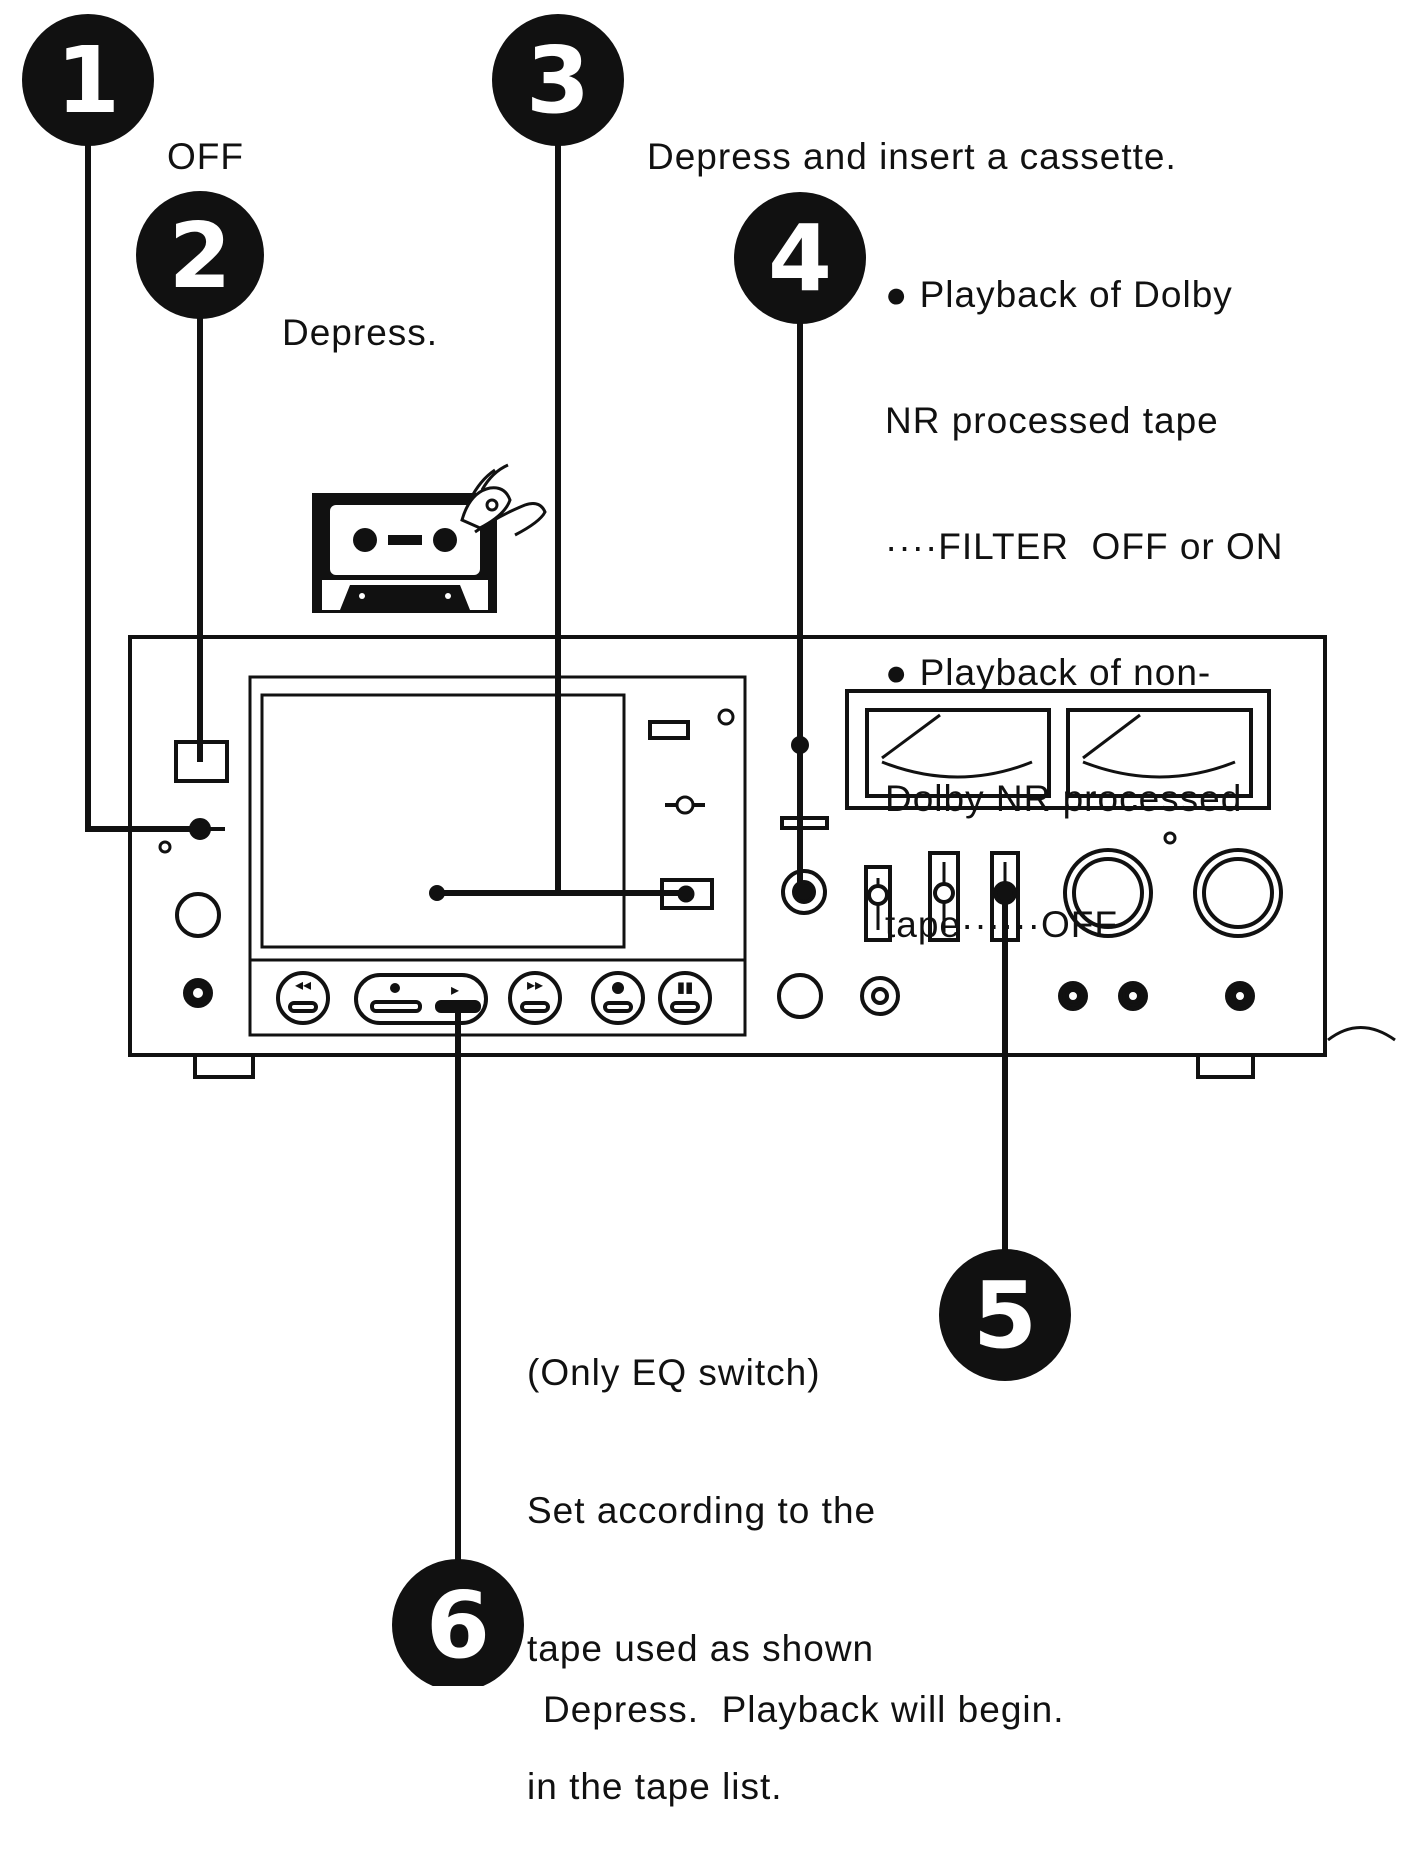 This screenshot has width=1409, height=1856. Describe the element at coordinates (1052, 420) in the screenshot. I see `step-4-line: NR processed tape` at that location.